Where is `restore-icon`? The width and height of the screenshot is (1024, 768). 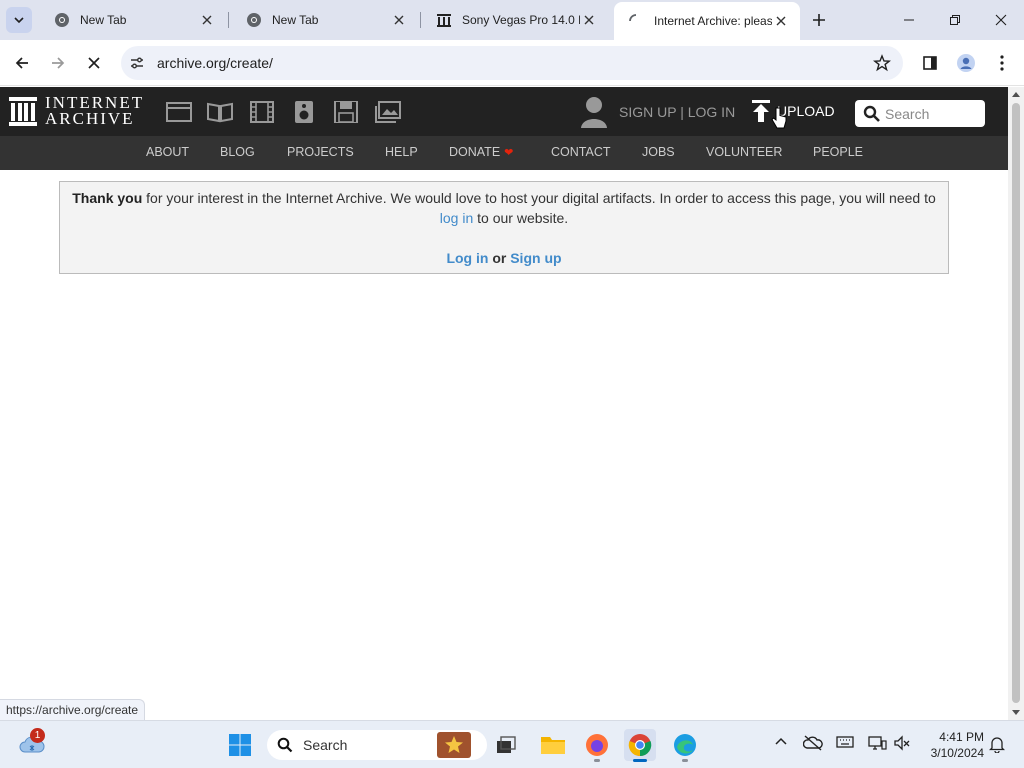
restore-icon is located at coordinates (955, 20).